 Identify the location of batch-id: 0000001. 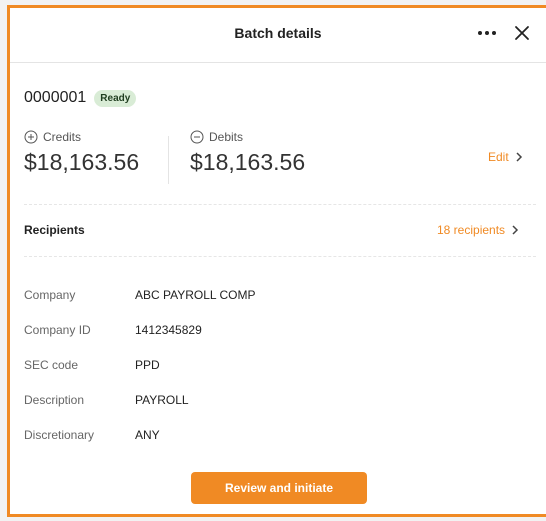
(55, 97).